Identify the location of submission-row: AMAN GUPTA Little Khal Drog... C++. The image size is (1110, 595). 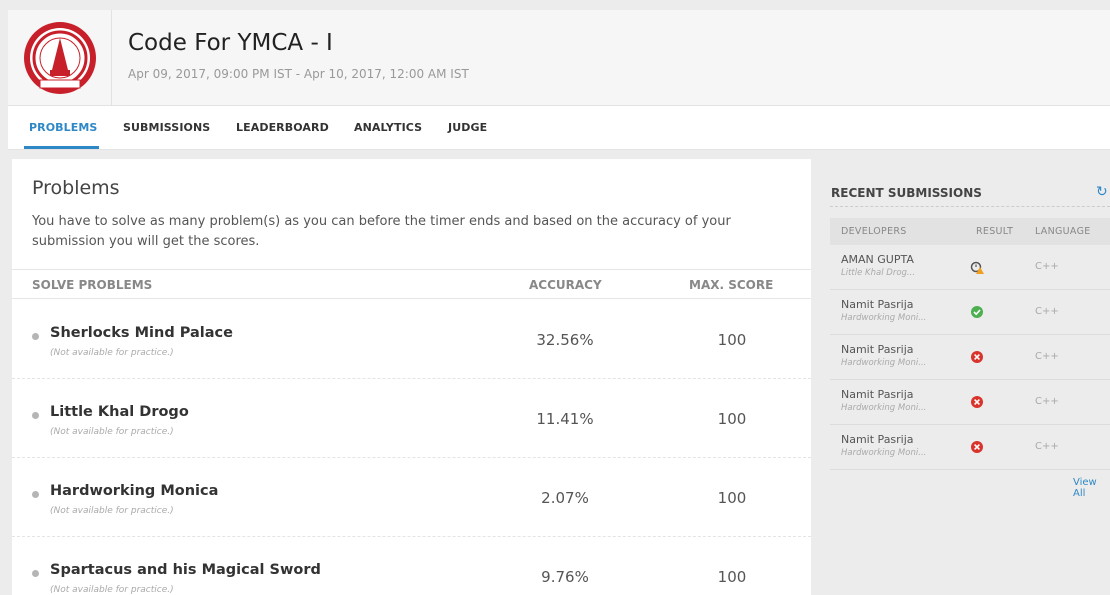
(970, 267).